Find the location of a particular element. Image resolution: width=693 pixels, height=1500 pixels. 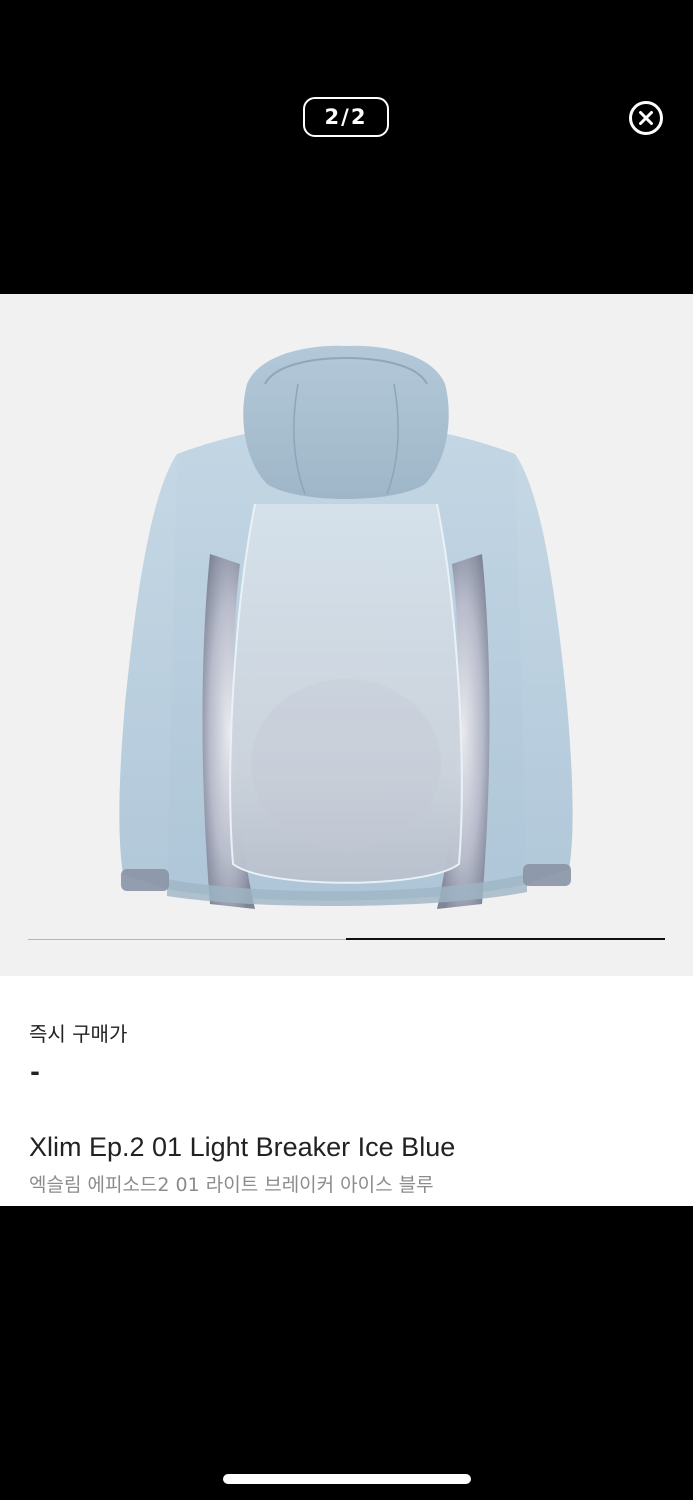

page-indicator: 2/2 is located at coordinates (346, 117).